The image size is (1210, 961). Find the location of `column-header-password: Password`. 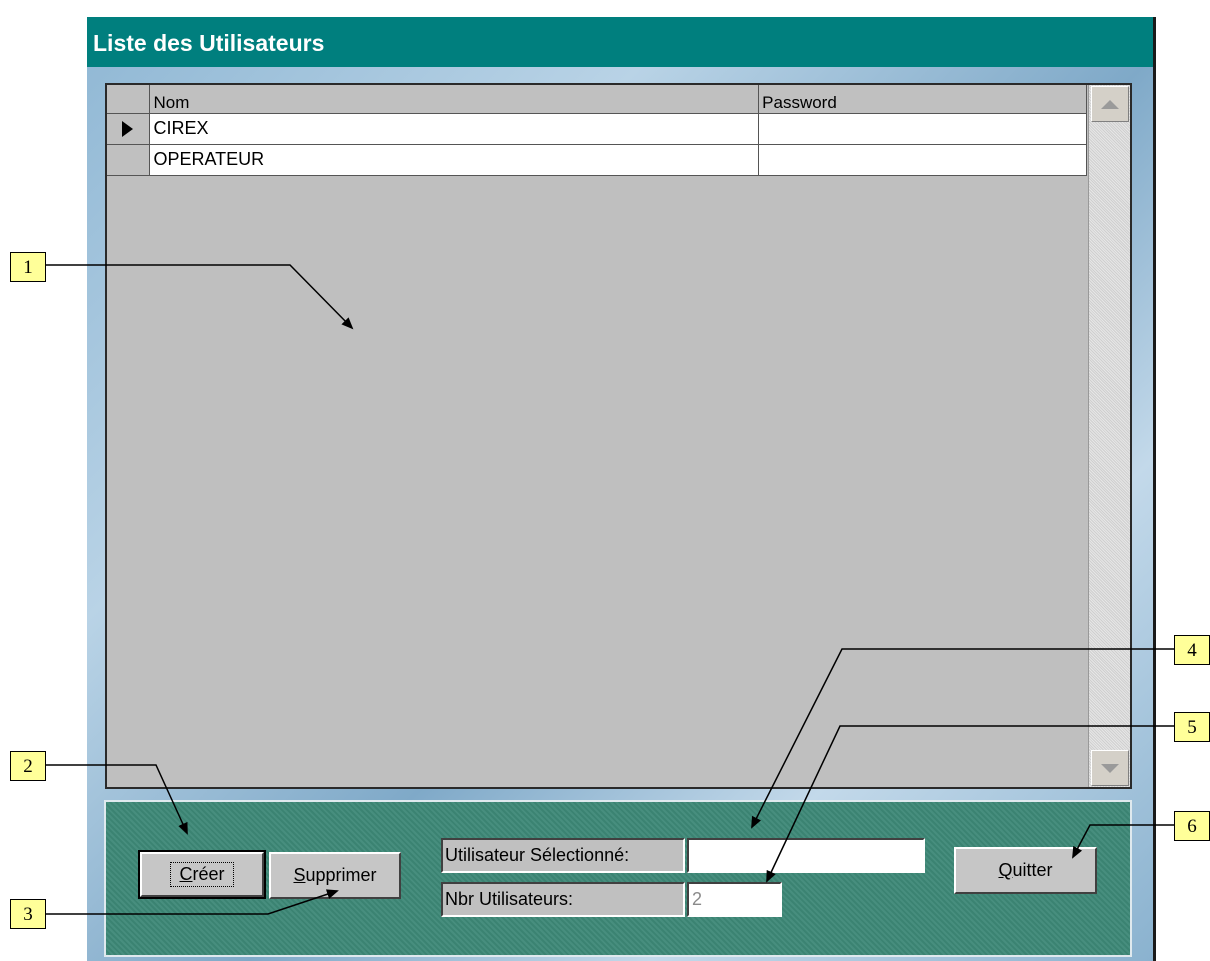

column-header-password: Password is located at coordinates (922, 99).